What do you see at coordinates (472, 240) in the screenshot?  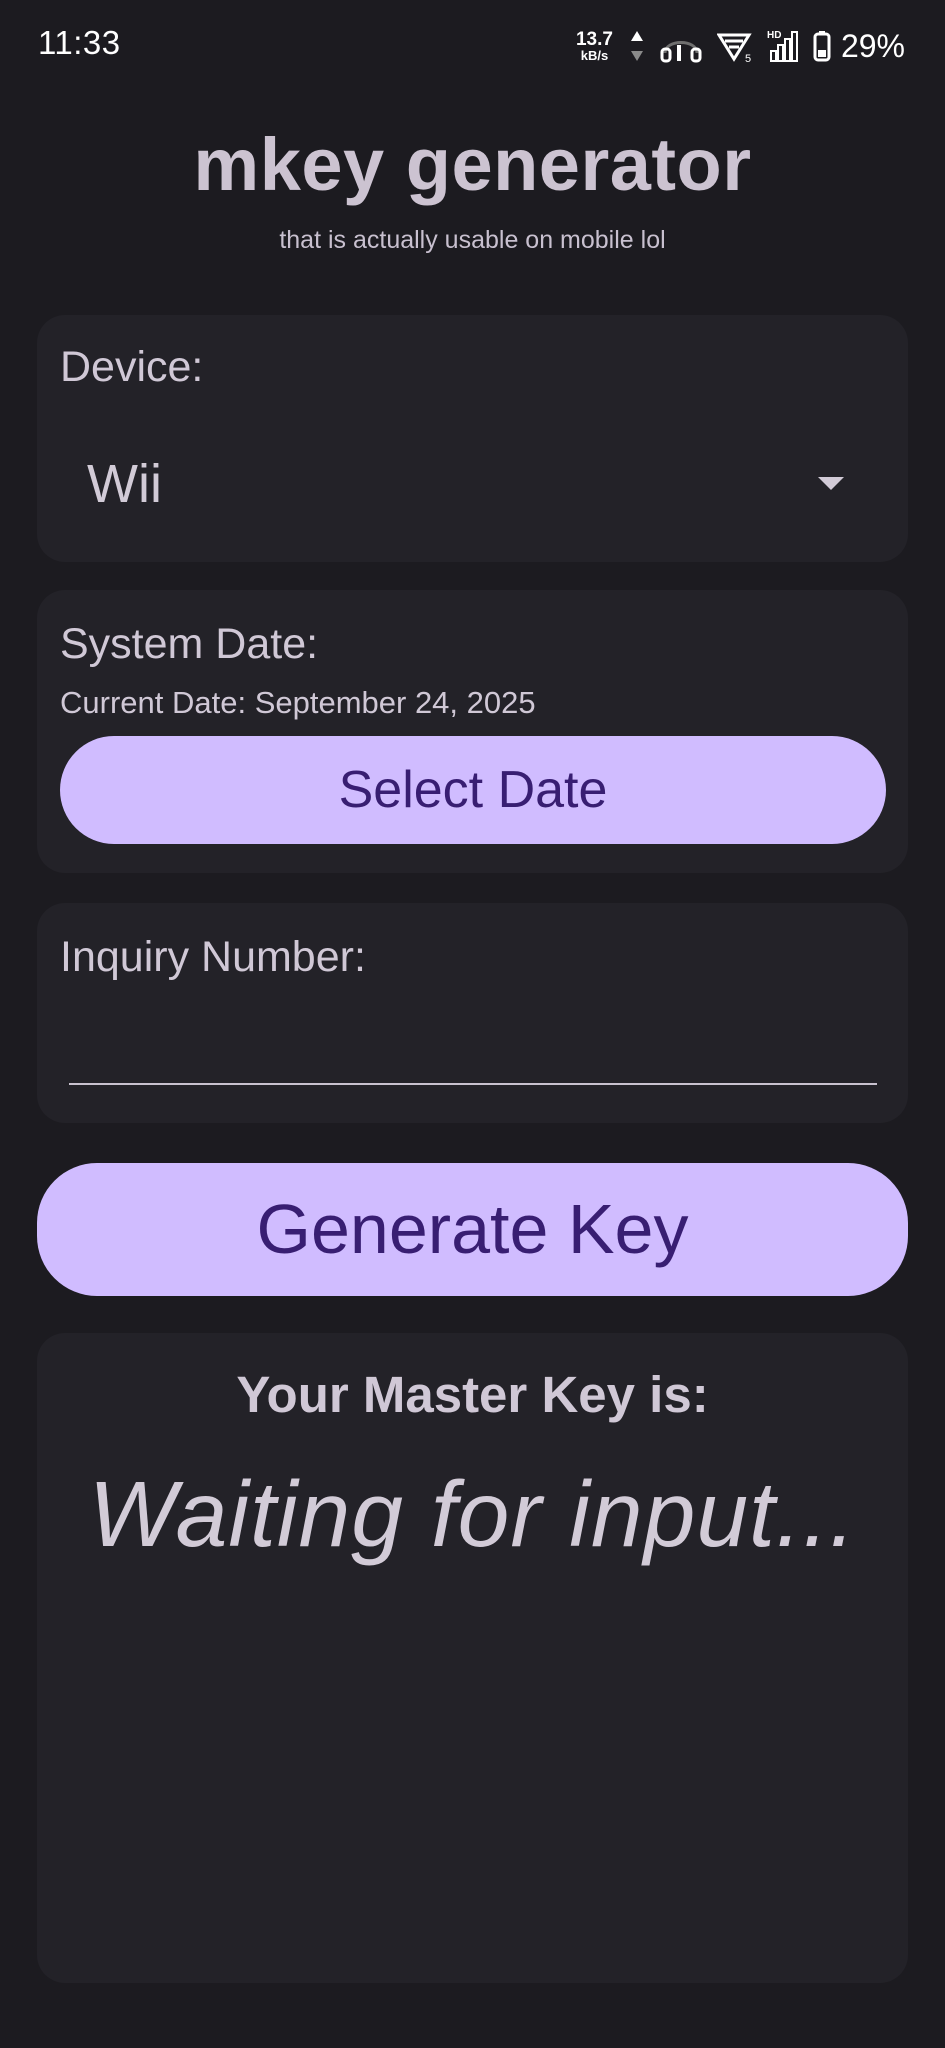 I see `app-subtitle: that is actually usable on mobile lol` at bounding box center [472, 240].